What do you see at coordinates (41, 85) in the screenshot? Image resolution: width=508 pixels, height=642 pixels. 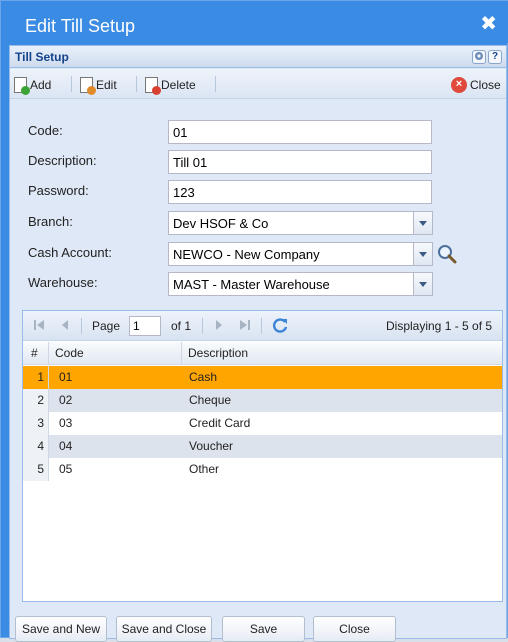 I see `add-label: Add` at bounding box center [41, 85].